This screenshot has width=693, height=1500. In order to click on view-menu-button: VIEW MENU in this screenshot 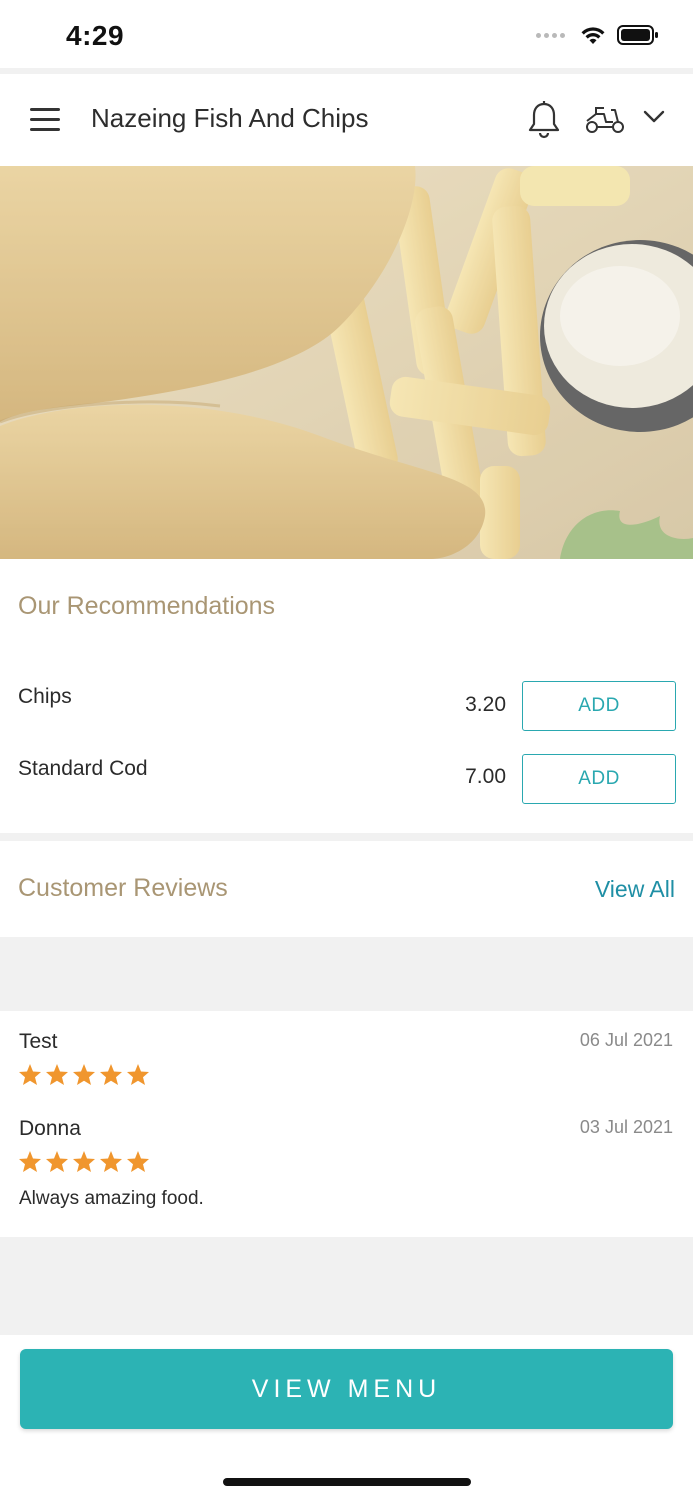, I will do `click(346, 1389)`.